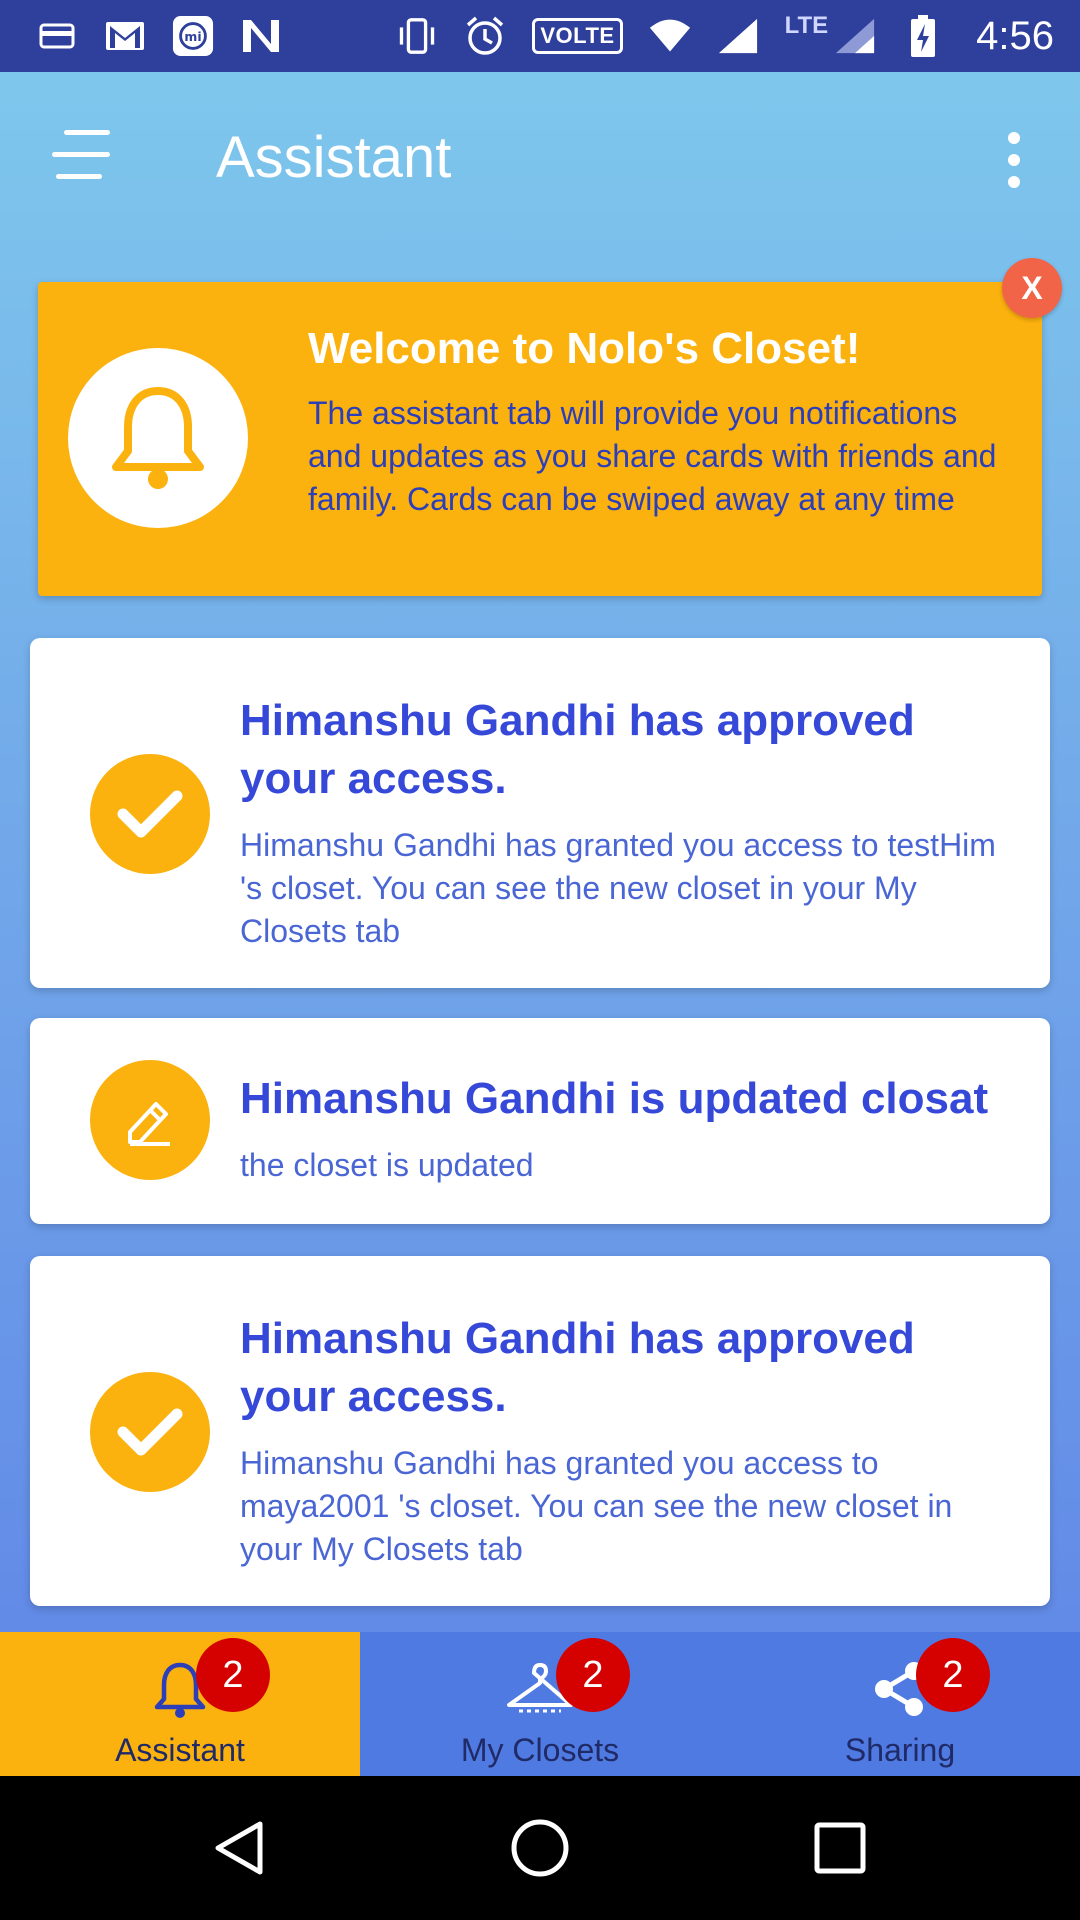 The image size is (1080, 1920). What do you see at coordinates (180, 1750) in the screenshot?
I see `tab-label: Assistant` at bounding box center [180, 1750].